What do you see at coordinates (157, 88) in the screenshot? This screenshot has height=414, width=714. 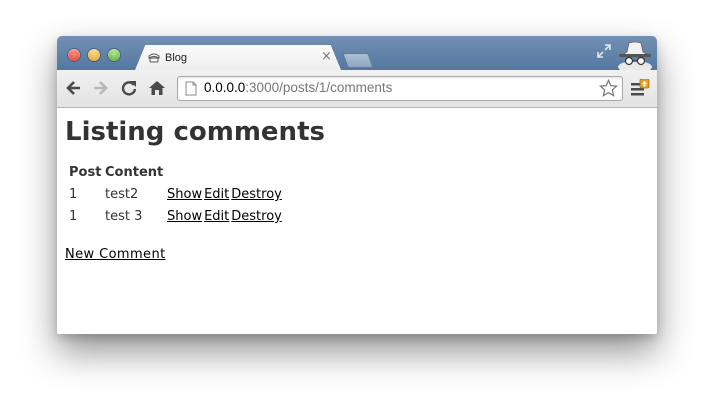 I see `home-icon` at bounding box center [157, 88].